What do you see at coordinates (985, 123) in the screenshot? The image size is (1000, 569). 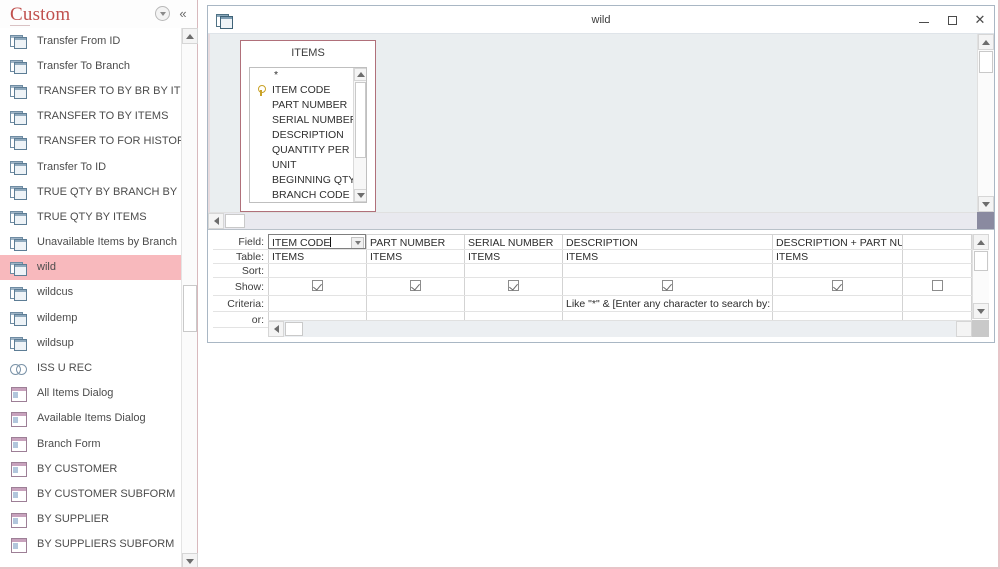 I see `diagram-vertical-scrollbar` at bounding box center [985, 123].